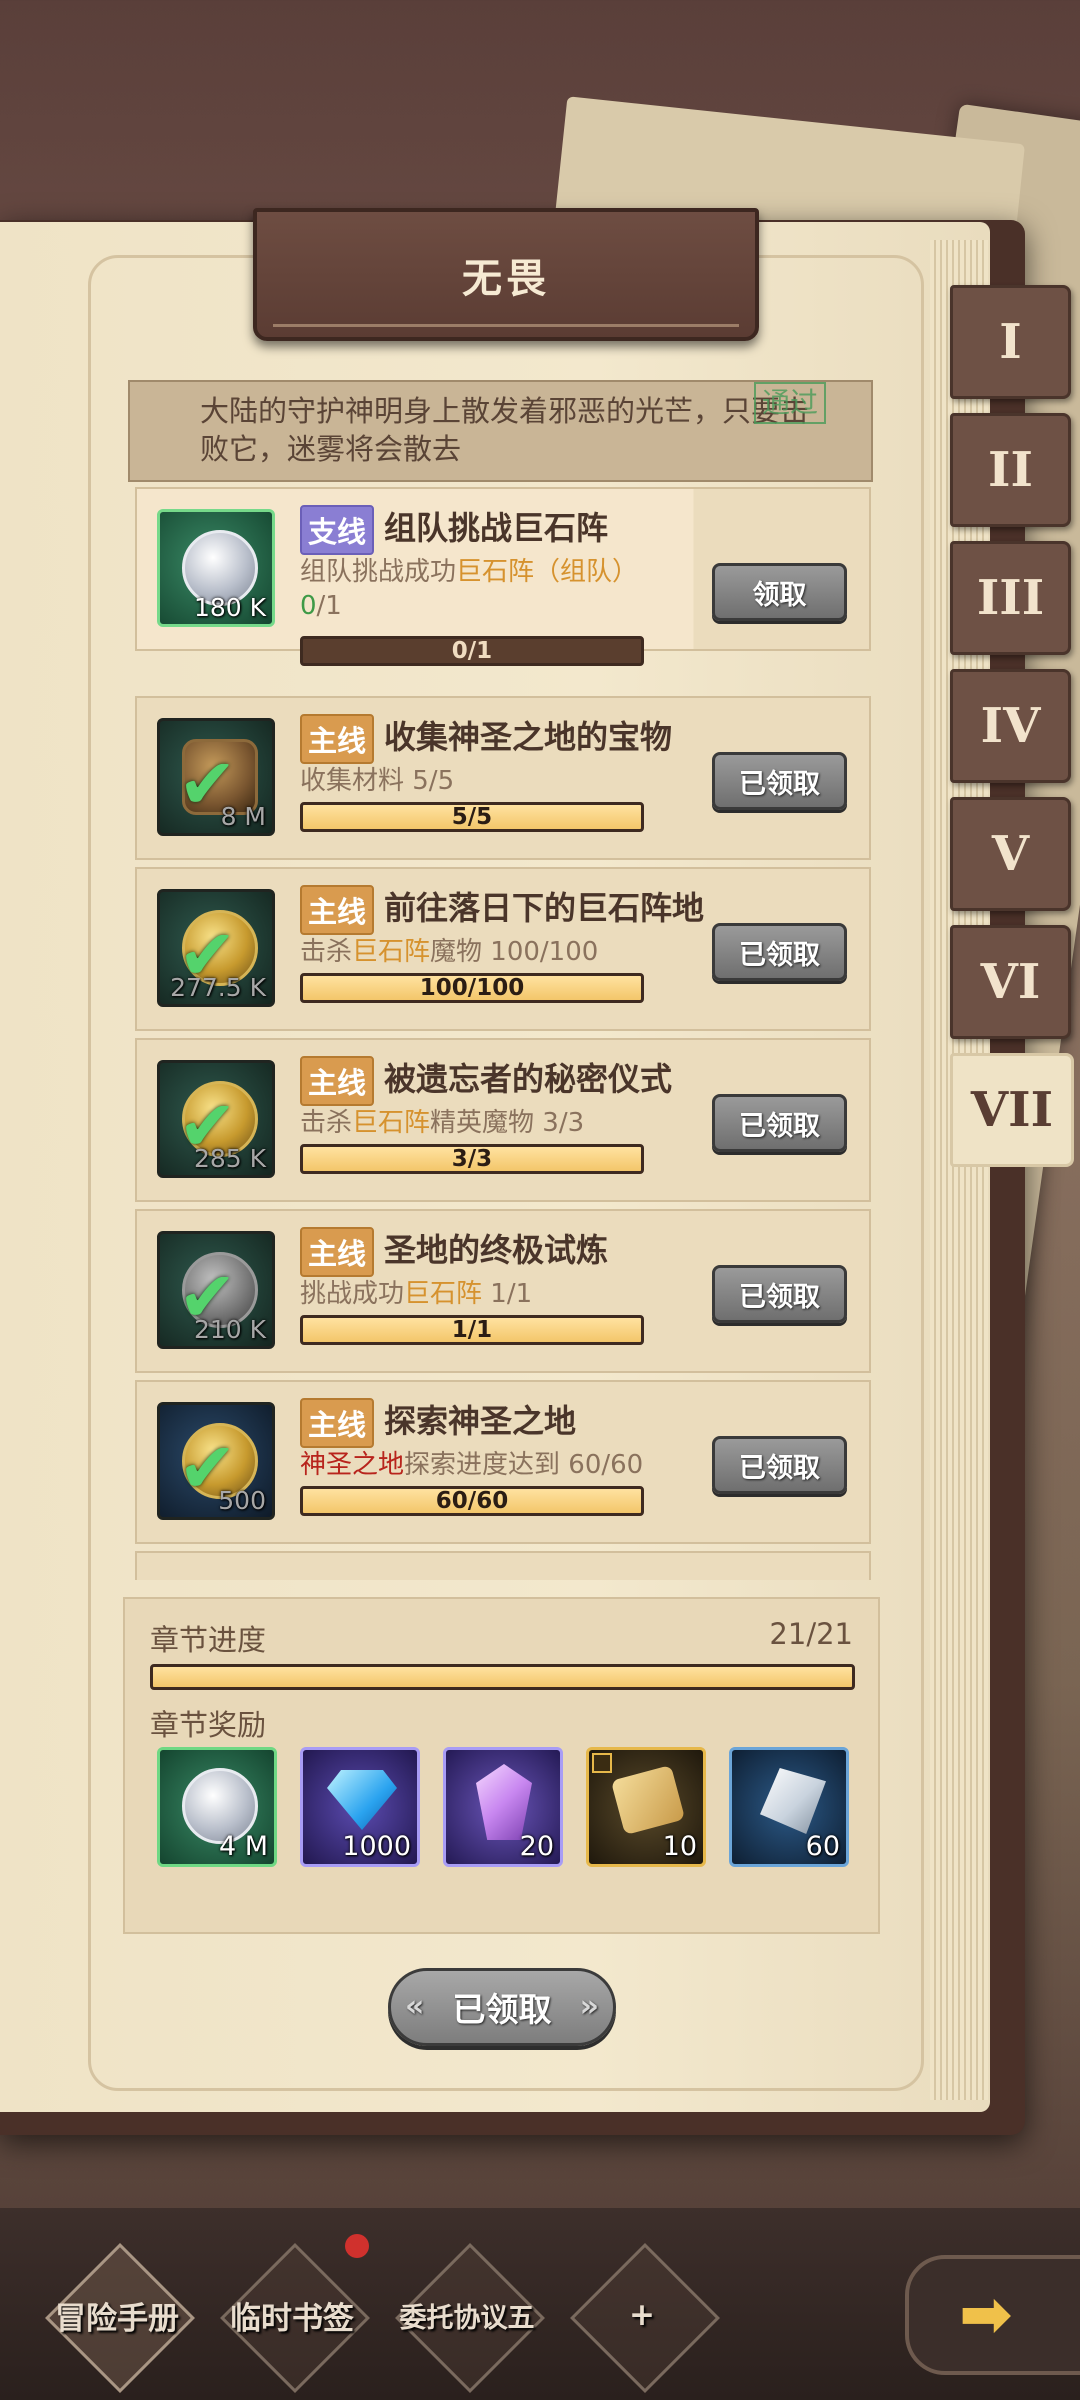 The image size is (1080, 2400). I want to click on task-title: 圣地的终极试炼, so click(496, 1250).